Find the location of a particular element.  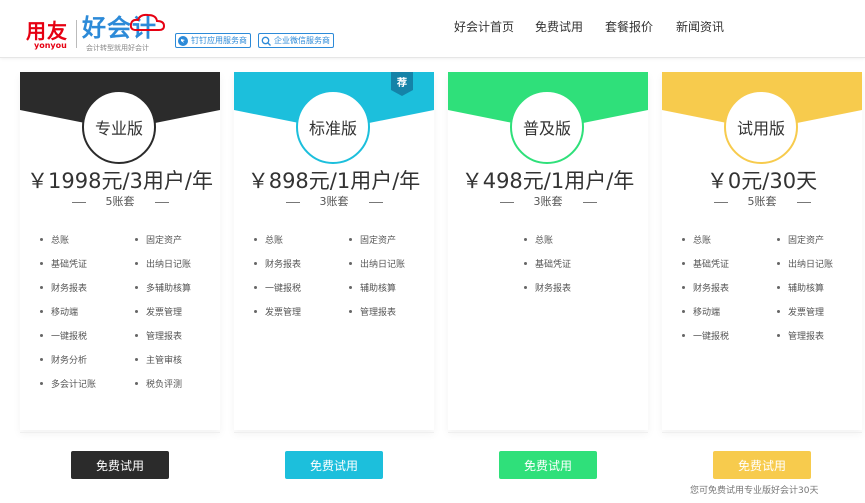

wecom-service-button: 企业微信服务商 is located at coordinates (296, 40).